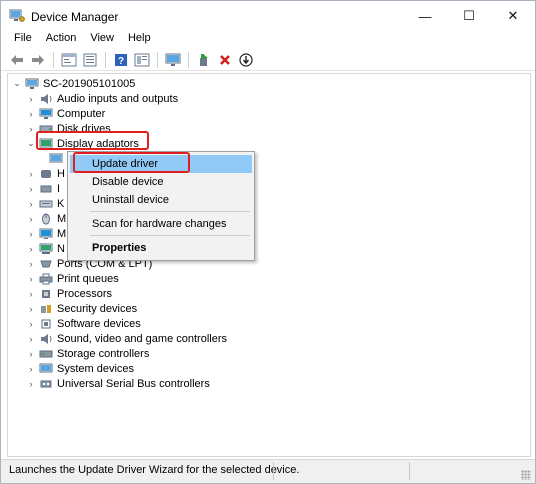 This screenshot has height=484, width=536. What do you see at coordinates (139, 39) in the screenshot?
I see `menu-help: Help` at bounding box center [139, 39].